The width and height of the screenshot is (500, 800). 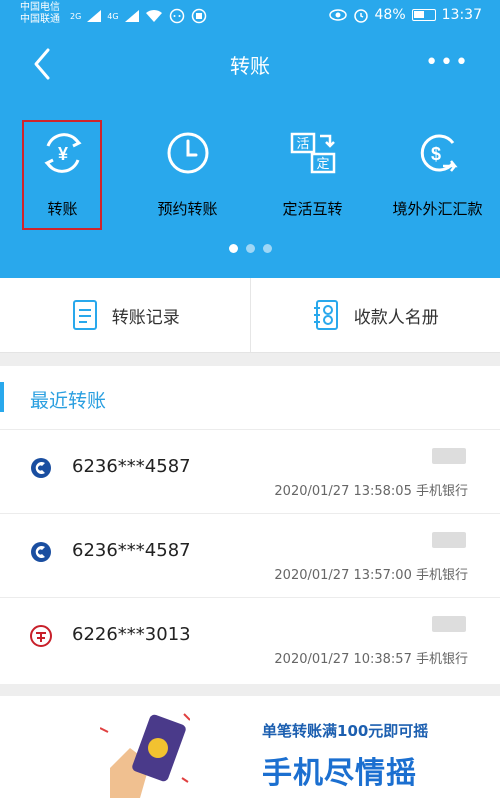 What do you see at coordinates (339, 773) in the screenshot?
I see `promo-title: 手机尽情摇` at bounding box center [339, 773].